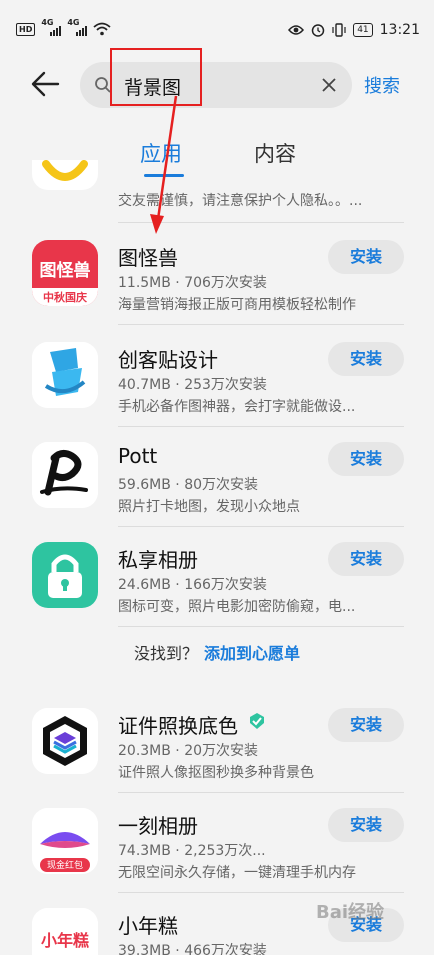 This screenshot has width=434, height=955. I want to click on app-name: Pott, so click(138, 456).